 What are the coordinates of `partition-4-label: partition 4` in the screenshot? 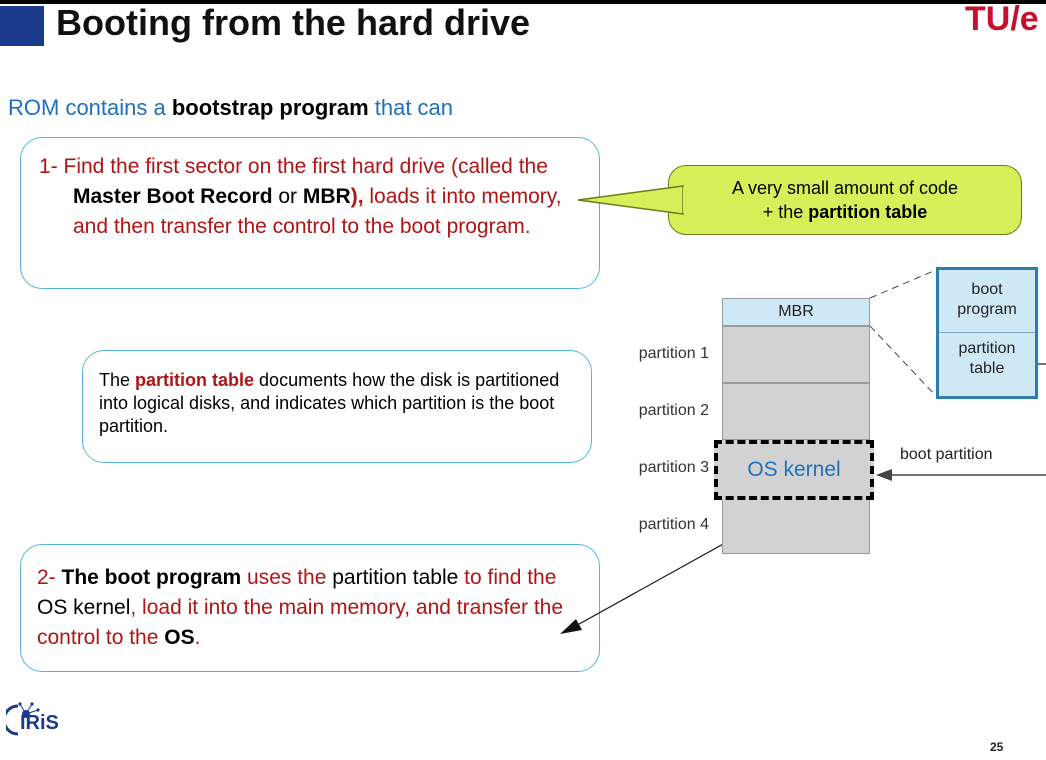 It's located at (673, 524).